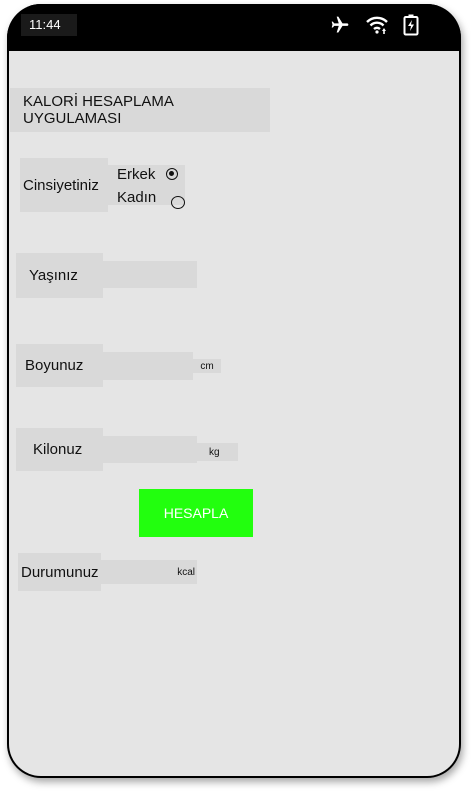  I want to click on gender-label: Cinsiyetiniz, so click(64, 185).